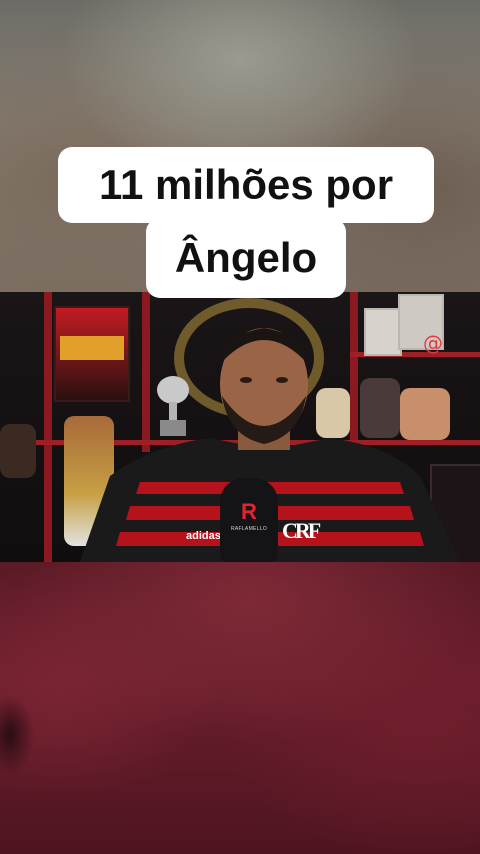  Describe the element at coordinates (249, 511) in the screenshot. I see `mic-logo: R` at that location.